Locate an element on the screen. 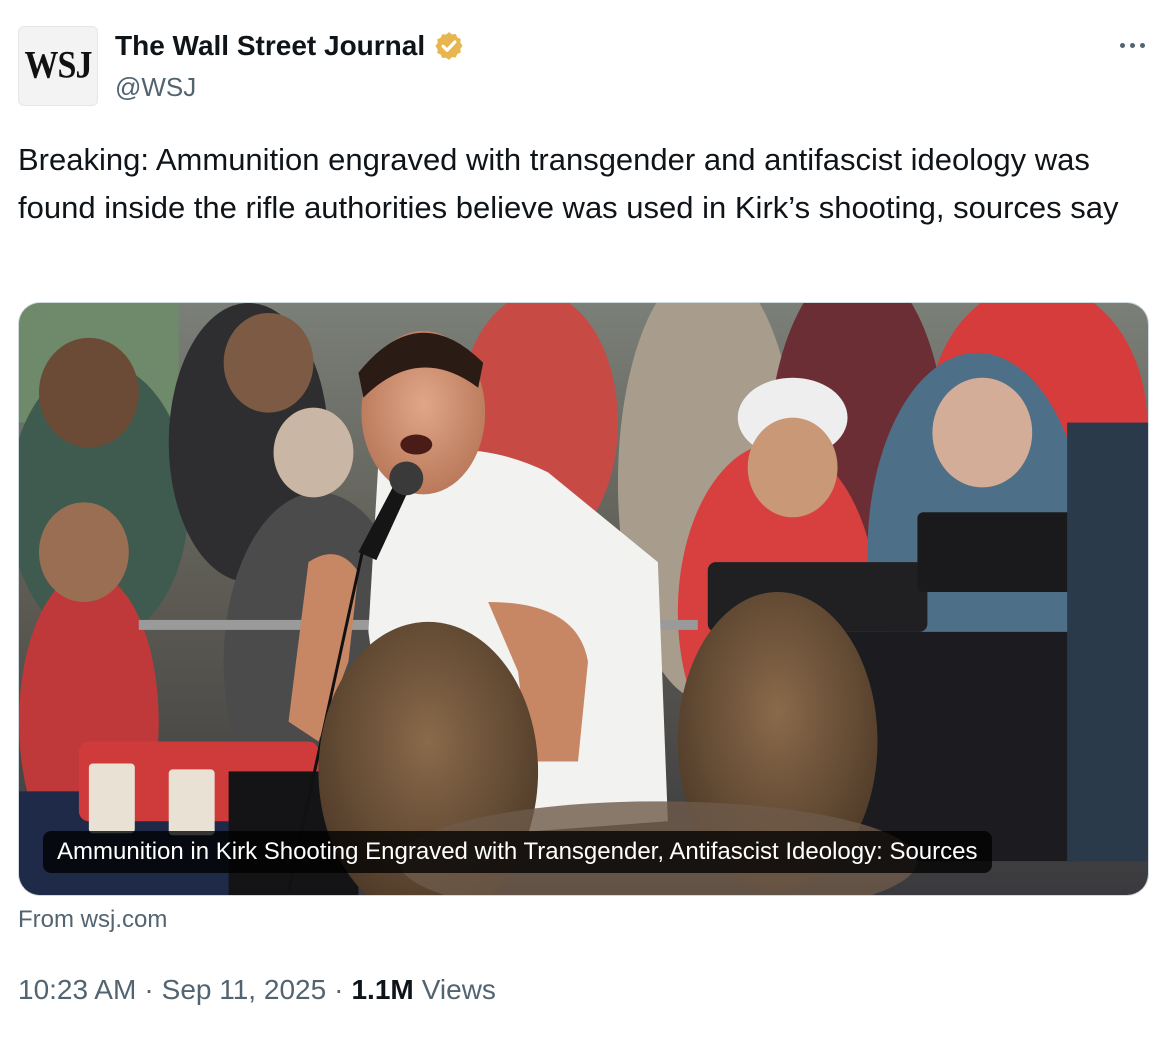 The image size is (1172, 1042). source-domain-link: wsj.com is located at coordinates (124, 919).